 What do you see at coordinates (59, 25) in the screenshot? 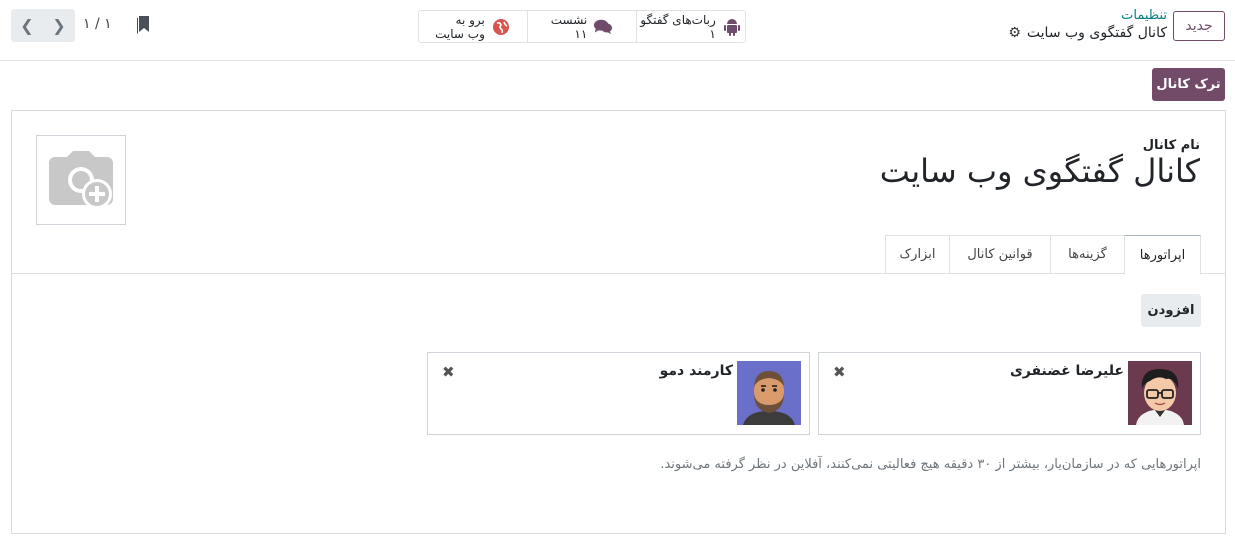
I see `next-record-icon: ❯` at bounding box center [59, 25].